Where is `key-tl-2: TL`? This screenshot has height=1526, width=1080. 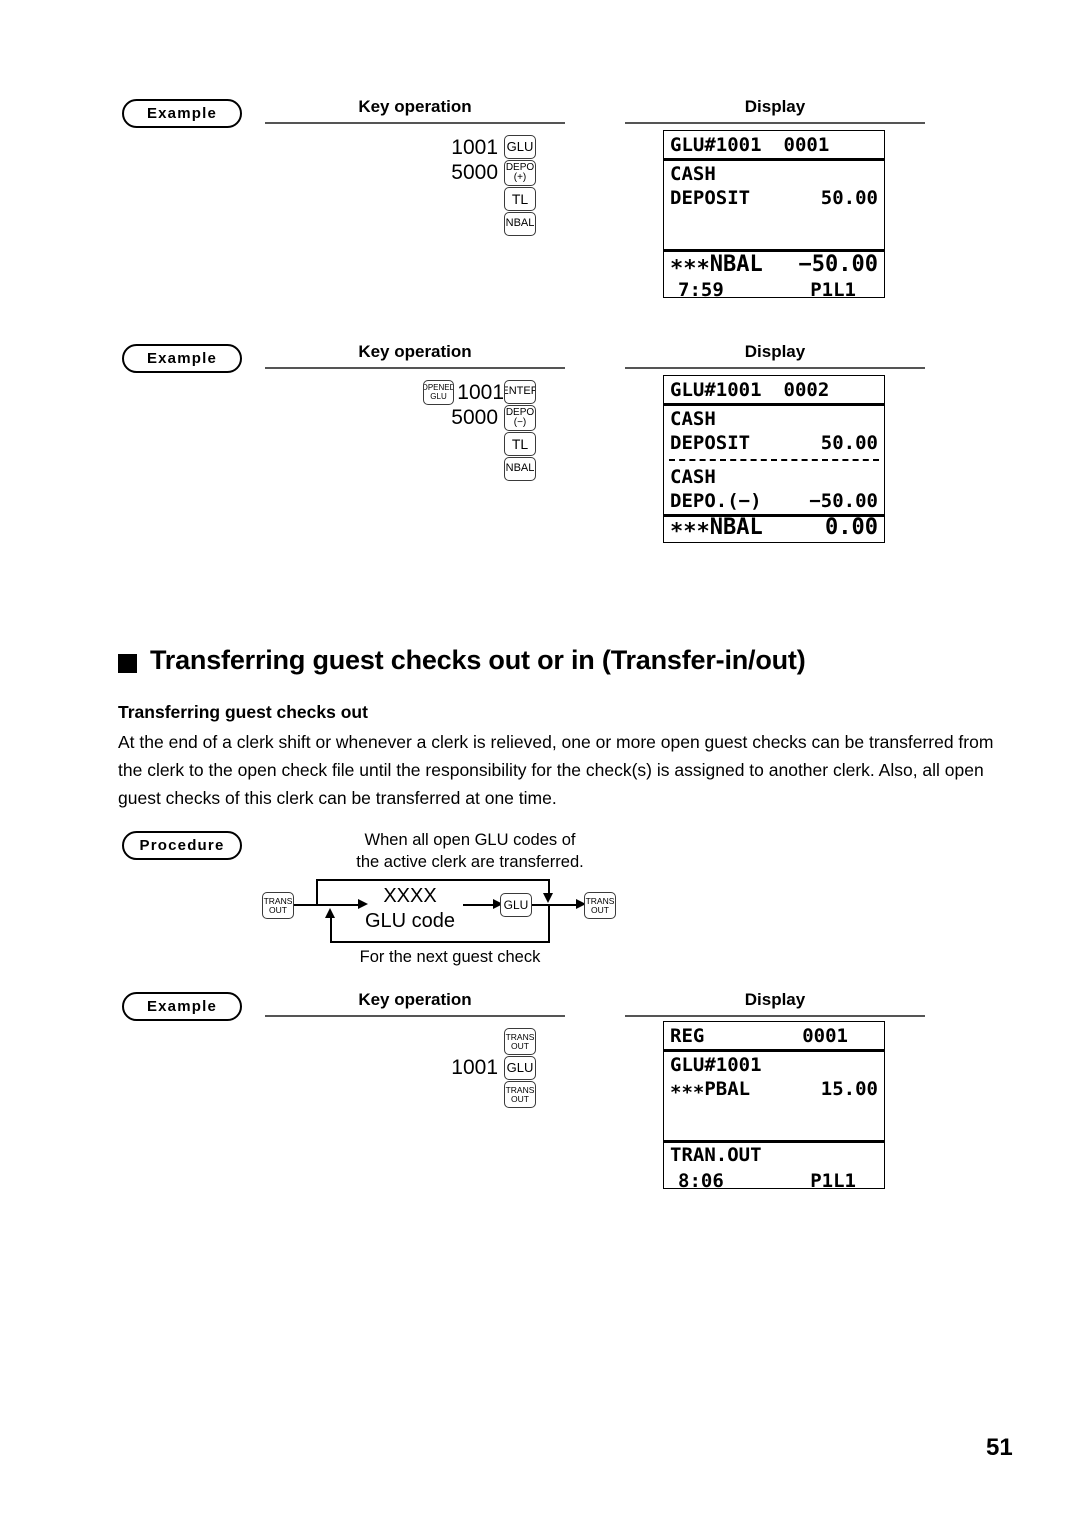
key-tl-2: TL is located at coordinates (520, 444).